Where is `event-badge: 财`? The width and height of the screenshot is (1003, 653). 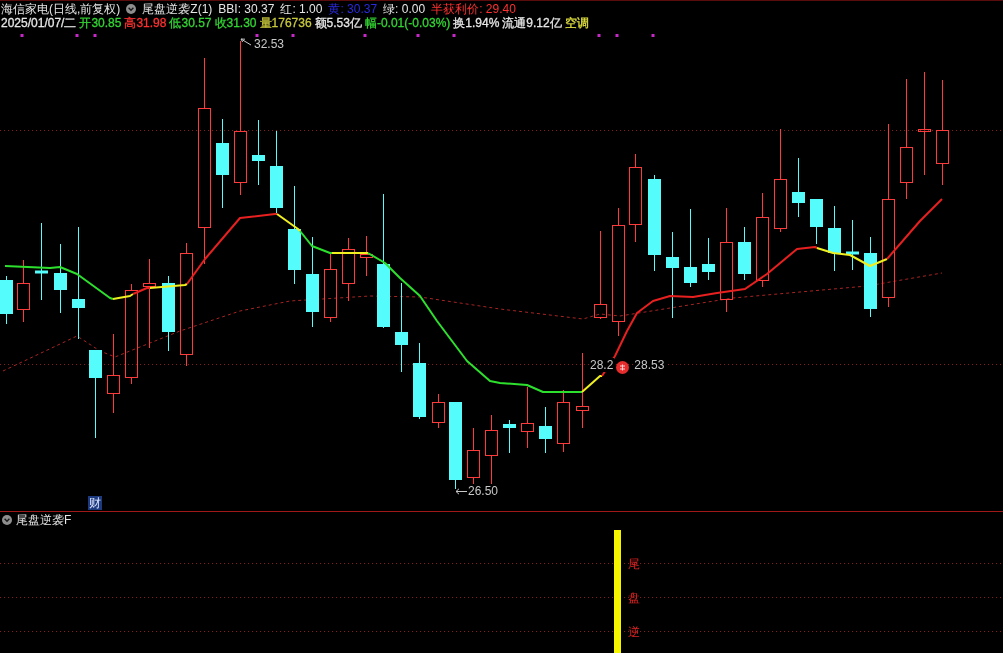
event-badge: 财 is located at coordinates (95, 503).